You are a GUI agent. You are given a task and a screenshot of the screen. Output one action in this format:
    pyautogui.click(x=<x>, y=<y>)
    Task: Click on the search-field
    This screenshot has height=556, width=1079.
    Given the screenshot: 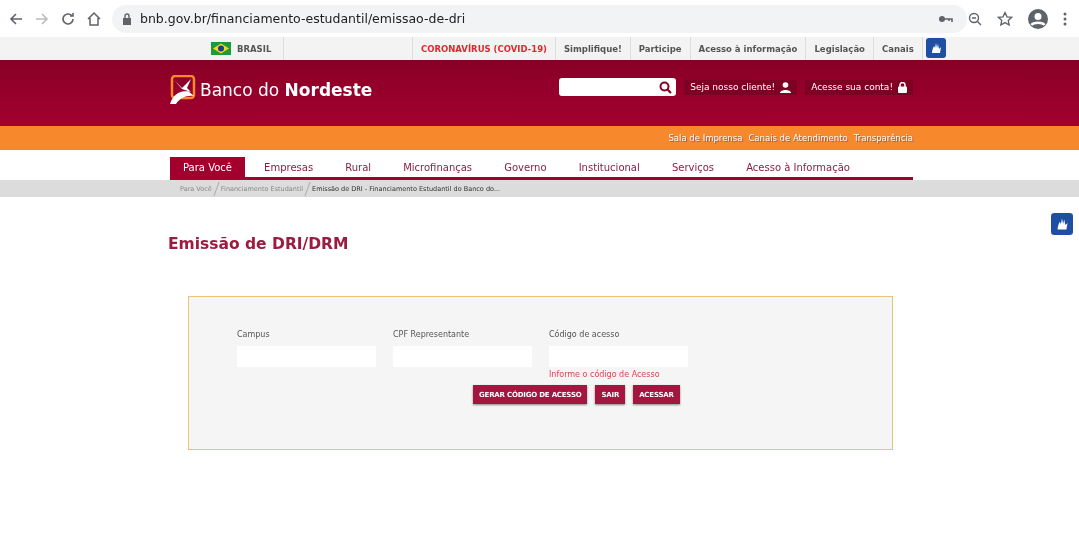 What is the action you would take?
    pyautogui.click(x=618, y=87)
    